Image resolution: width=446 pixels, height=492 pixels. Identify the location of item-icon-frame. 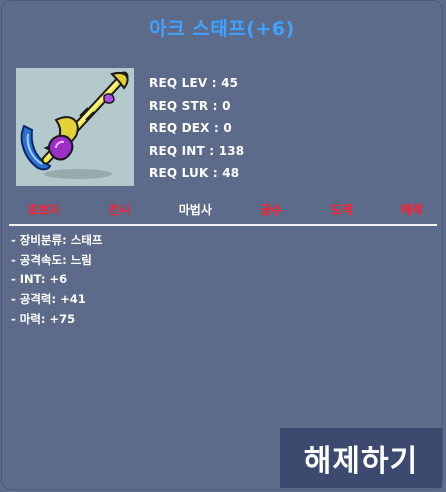
(75, 127).